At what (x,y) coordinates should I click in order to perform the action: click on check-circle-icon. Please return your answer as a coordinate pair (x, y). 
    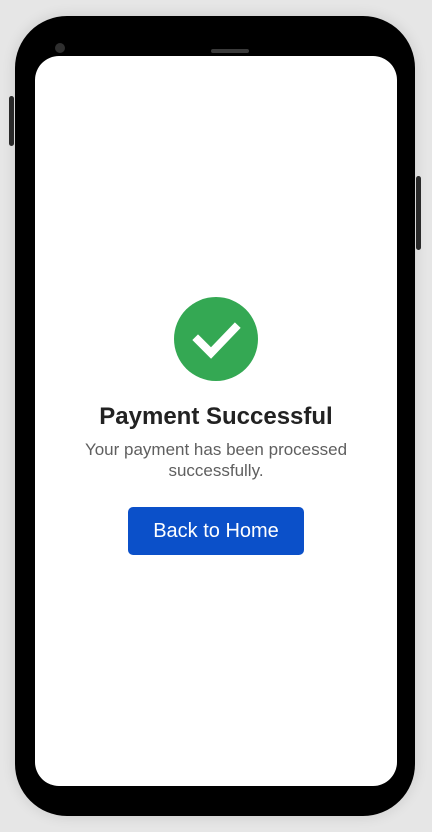
    Looking at the image, I should click on (216, 339).